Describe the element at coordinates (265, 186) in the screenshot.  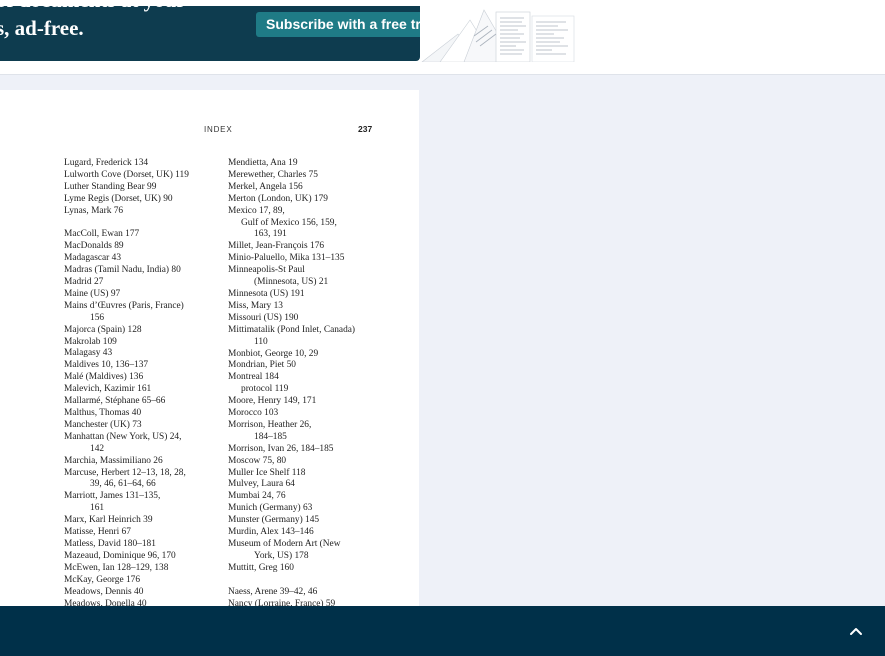
I see `index-entry: Merkel, Angela 156` at that location.